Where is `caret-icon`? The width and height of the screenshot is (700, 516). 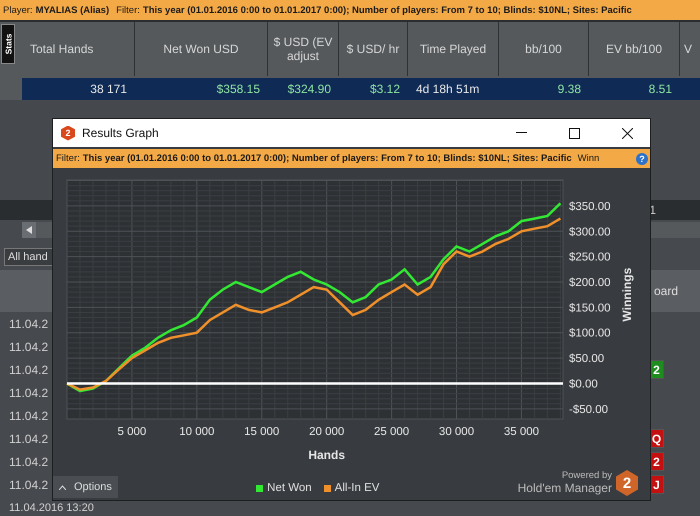
caret-icon is located at coordinates (62, 487).